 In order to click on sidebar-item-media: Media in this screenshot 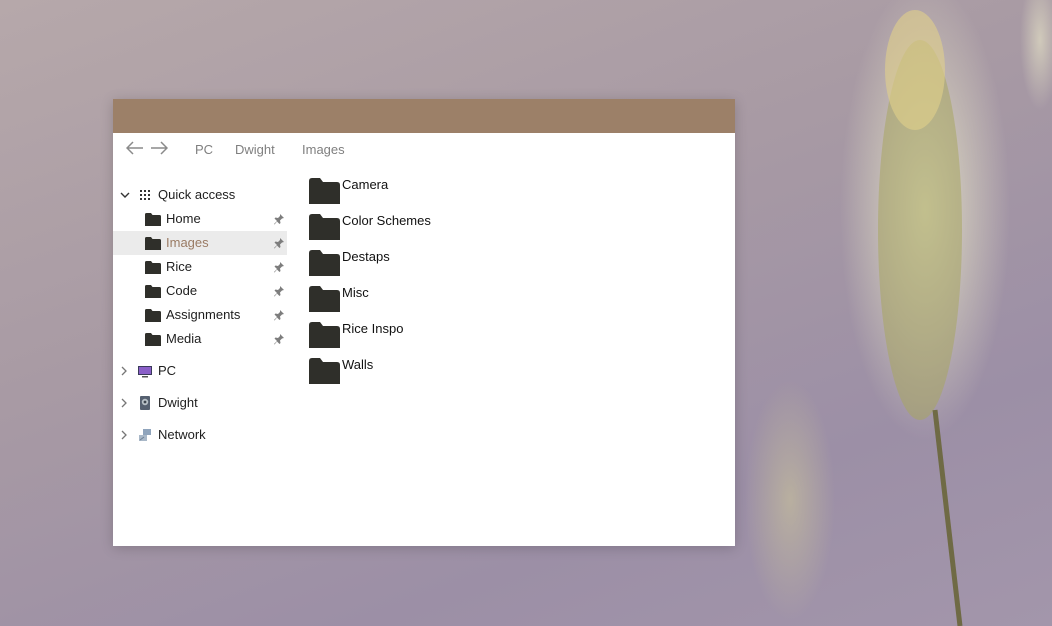, I will do `click(200, 339)`.